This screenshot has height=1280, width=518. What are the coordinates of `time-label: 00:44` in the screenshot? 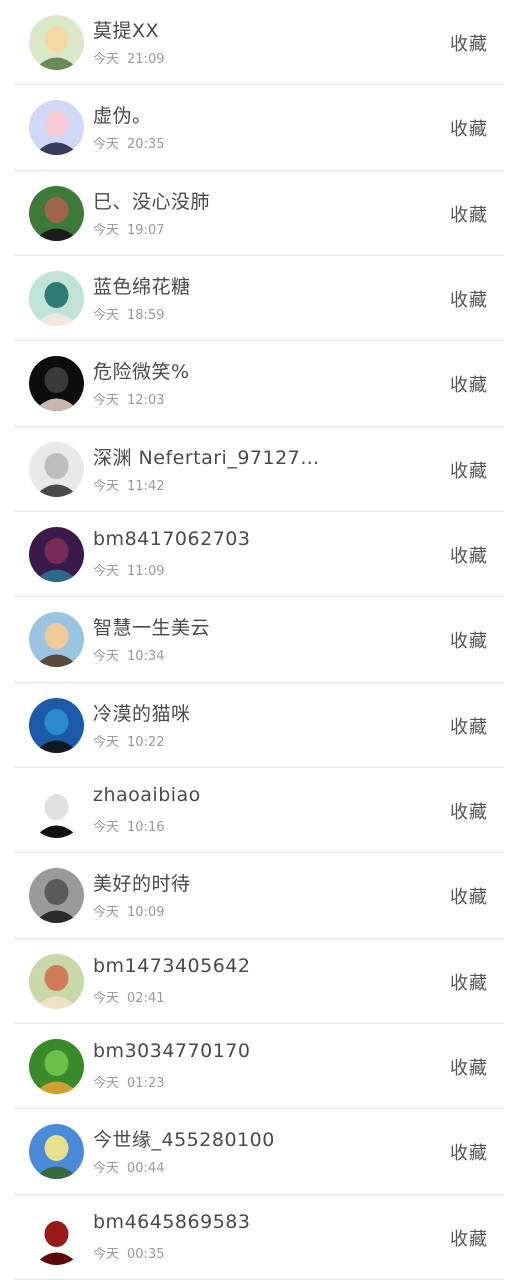 It's located at (146, 1169).